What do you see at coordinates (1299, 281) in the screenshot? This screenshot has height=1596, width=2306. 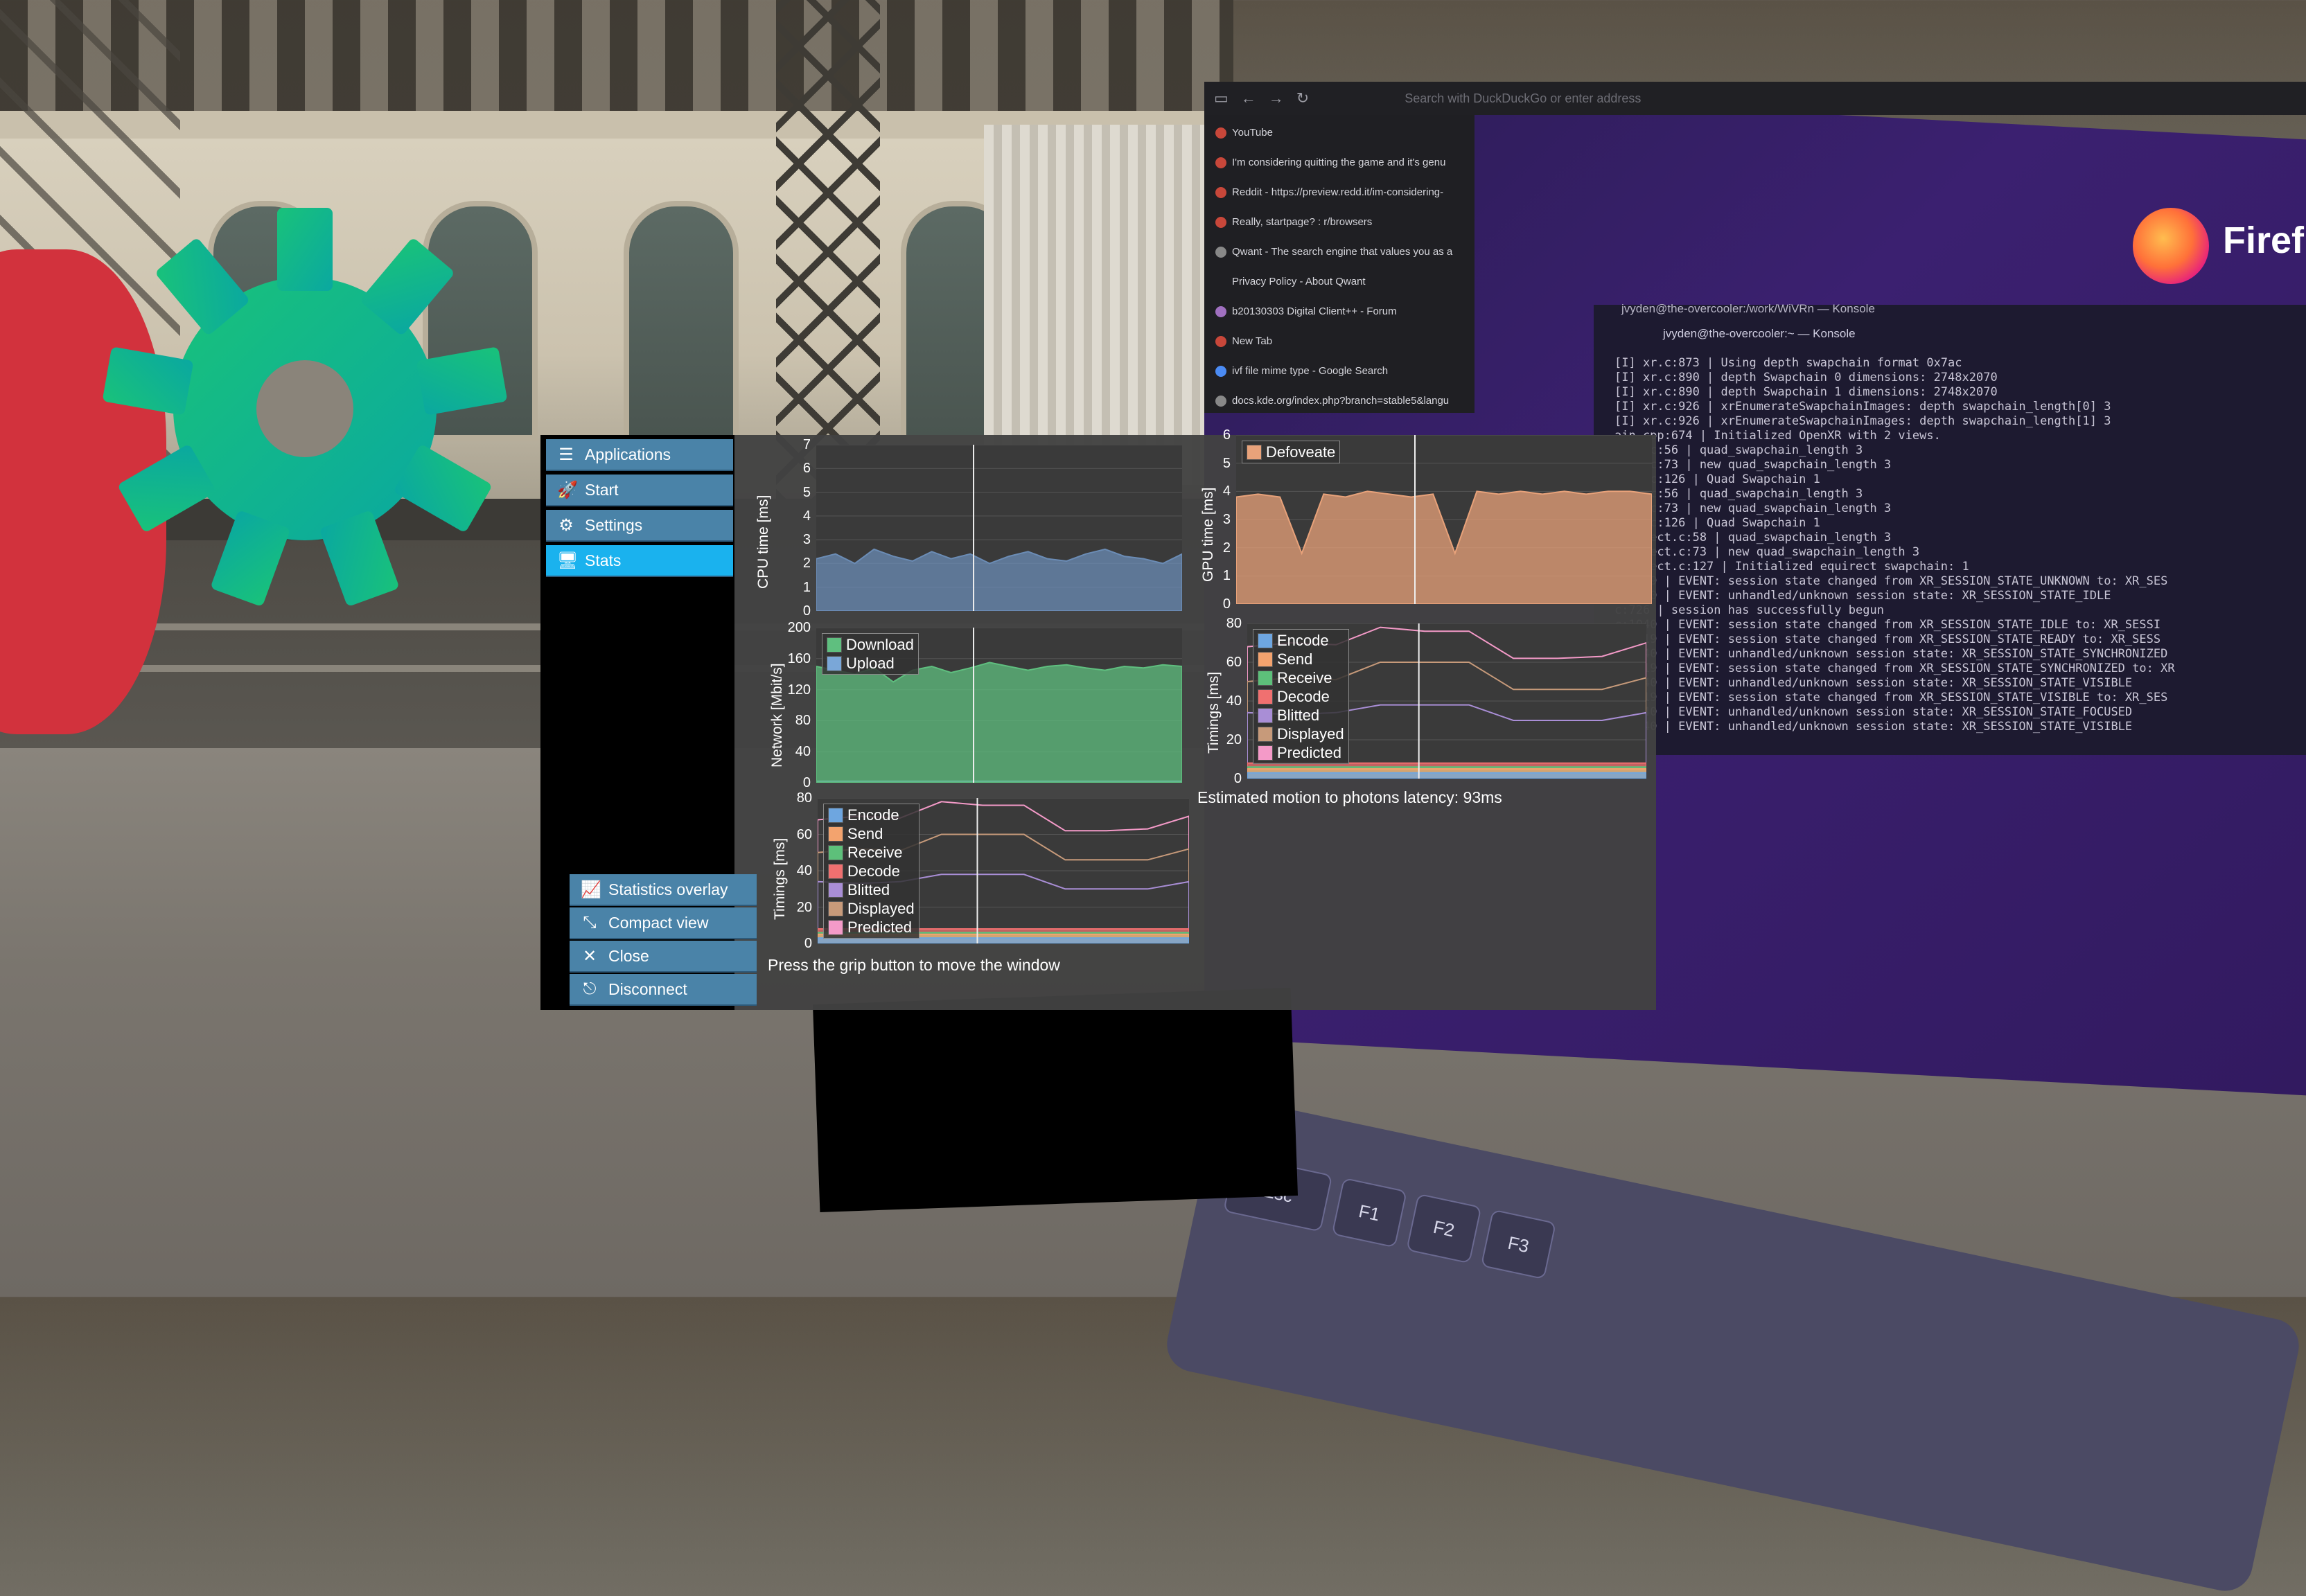 I see `history-item-label: Privacy Policy - About Qwant` at bounding box center [1299, 281].